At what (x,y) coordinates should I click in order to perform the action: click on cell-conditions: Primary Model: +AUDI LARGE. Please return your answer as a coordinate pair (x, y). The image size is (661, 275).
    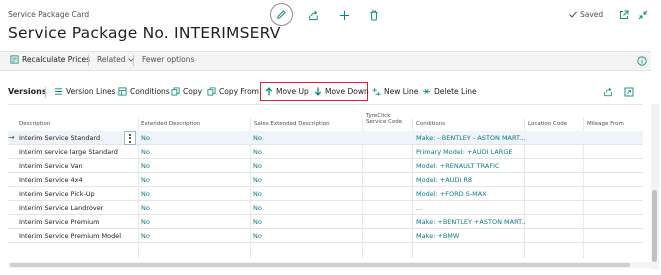
    Looking at the image, I should click on (471, 152).